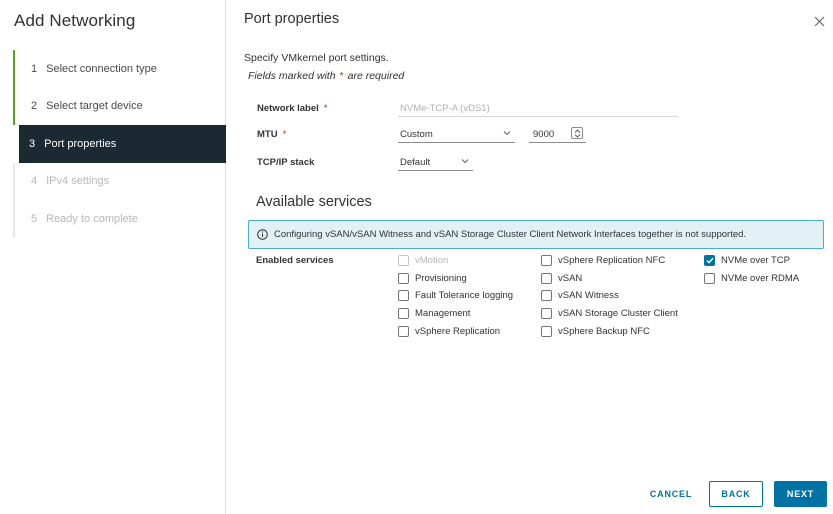 The image size is (833, 514). Describe the element at coordinates (538, 108) in the screenshot. I see `network-label-field: NVMe-TCP-A (vDS1)` at that location.